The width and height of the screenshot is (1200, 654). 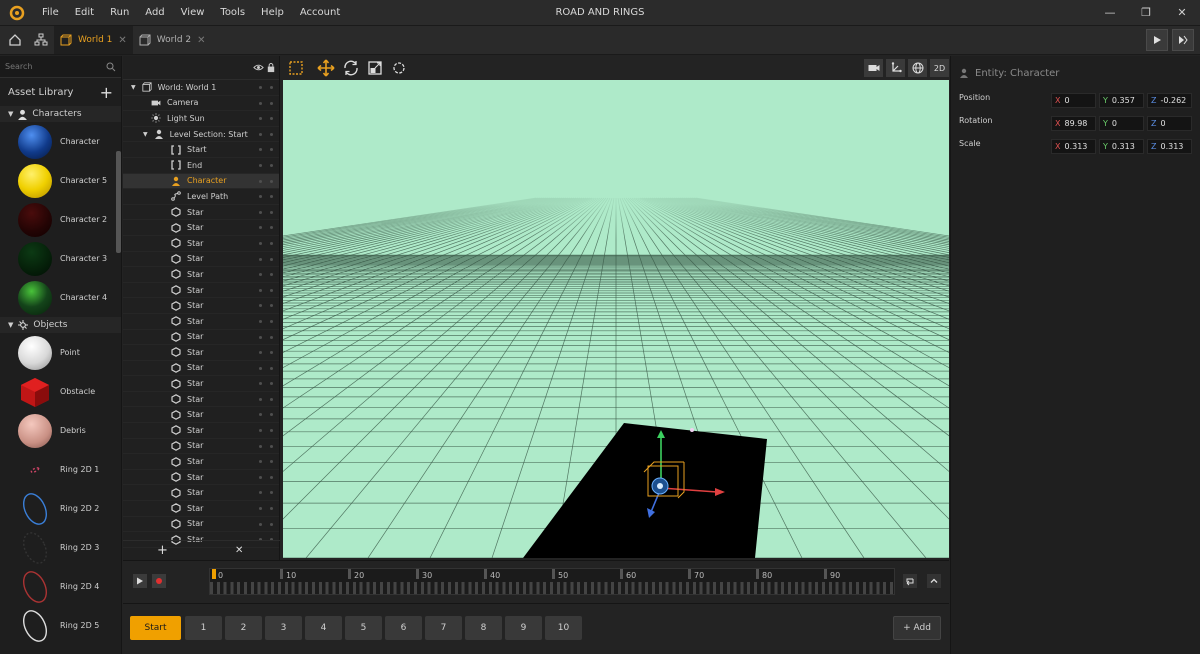 I want to click on menu-tools: Tools, so click(x=232, y=12).